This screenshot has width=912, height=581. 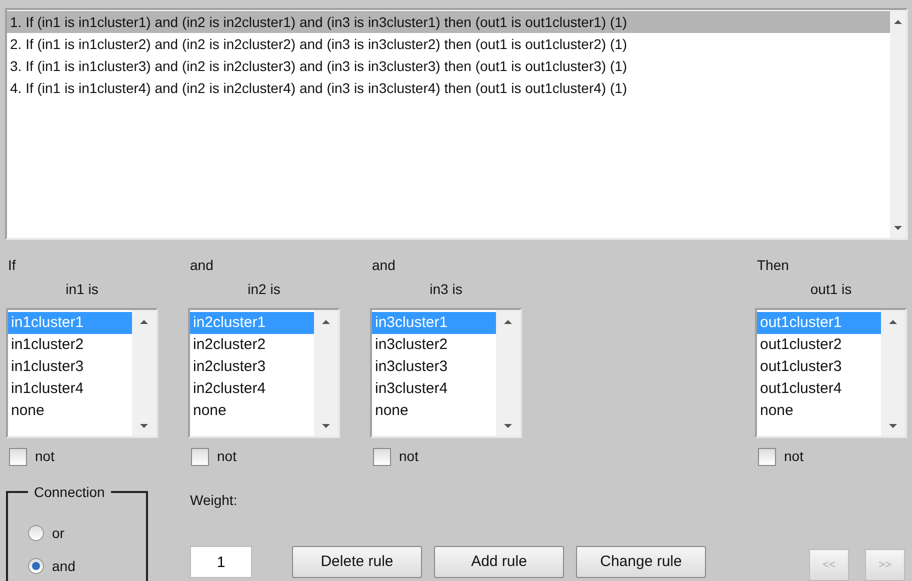 What do you see at coordinates (831, 289) in the screenshot?
I see `variable-label: out1 is` at bounding box center [831, 289].